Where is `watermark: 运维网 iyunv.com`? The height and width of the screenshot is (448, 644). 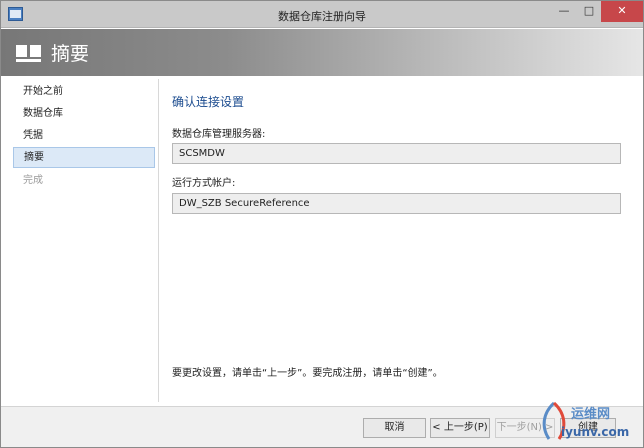
watermark: 运维网 iyunv.com is located at coordinates (585, 422).